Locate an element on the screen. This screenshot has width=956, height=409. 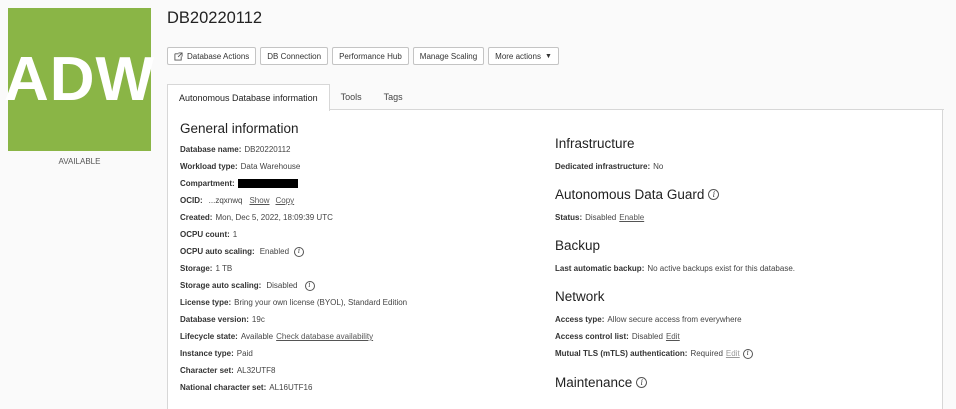
performance-hub-label: Performance Hub is located at coordinates (370, 56).